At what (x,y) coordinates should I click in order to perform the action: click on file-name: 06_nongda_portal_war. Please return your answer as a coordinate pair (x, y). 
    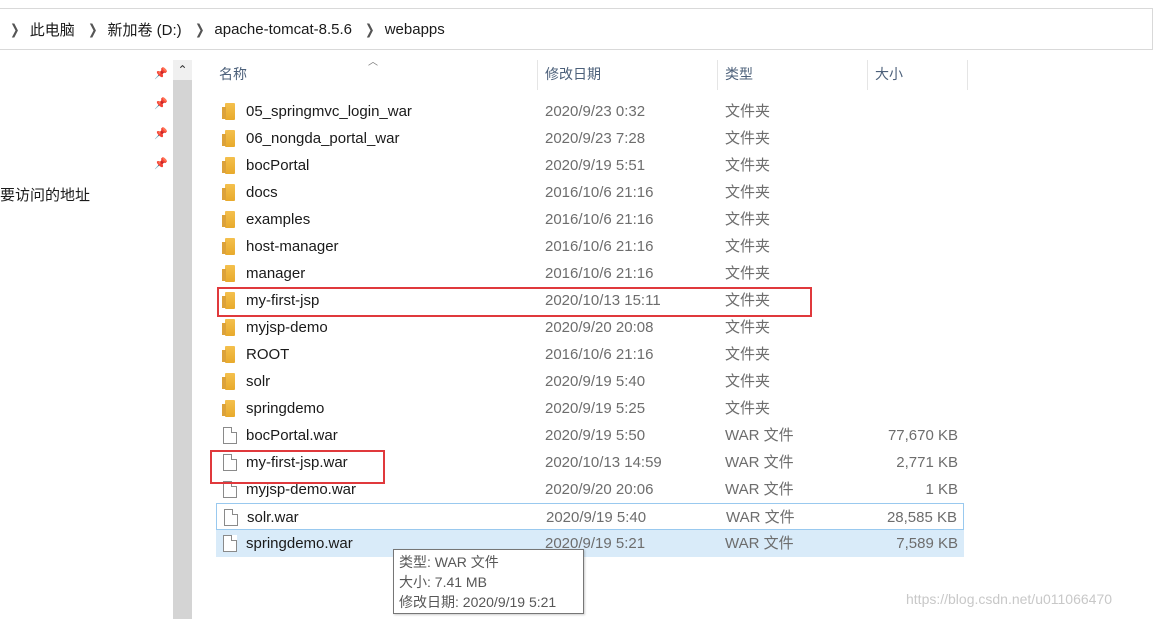
    Looking at the image, I should click on (323, 138).